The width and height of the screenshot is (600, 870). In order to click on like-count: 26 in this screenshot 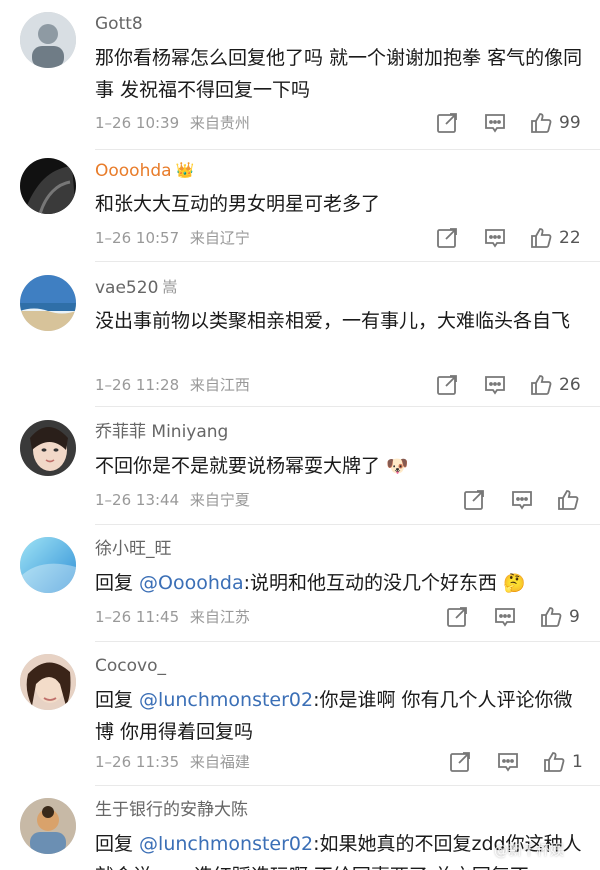, I will do `click(570, 385)`.